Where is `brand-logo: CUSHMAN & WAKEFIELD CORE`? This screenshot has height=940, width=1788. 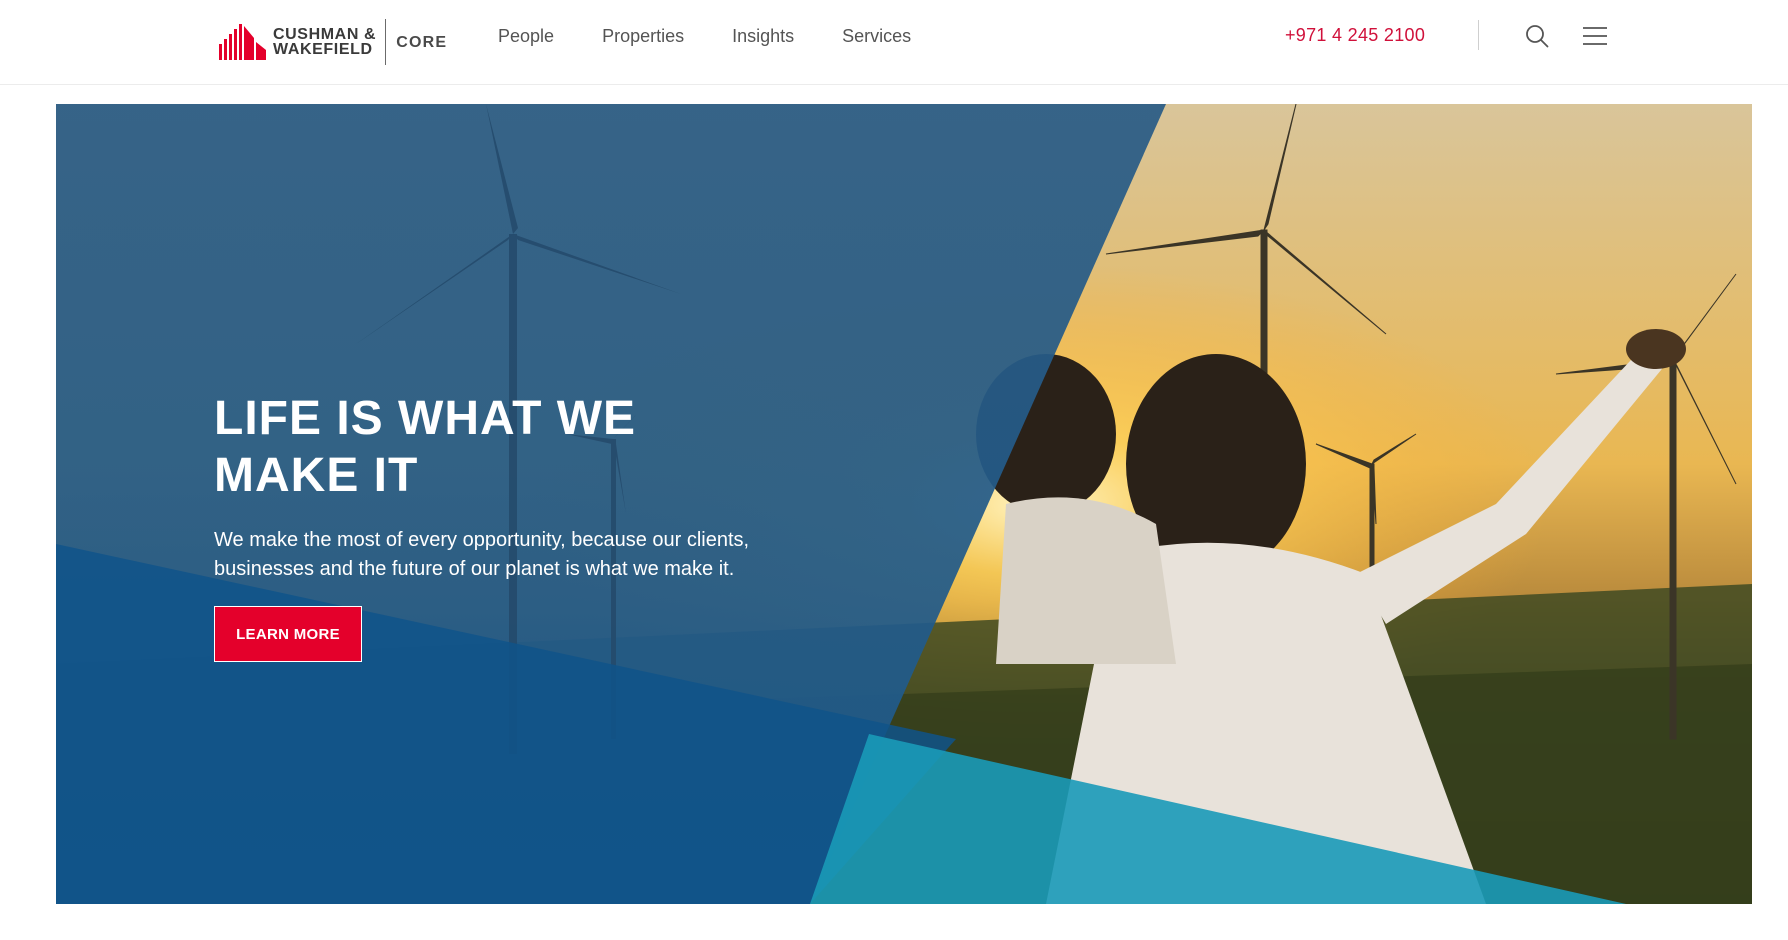
brand-logo: CUSHMAN & WAKEFIELD CORE is located at coordinates (333, 42).